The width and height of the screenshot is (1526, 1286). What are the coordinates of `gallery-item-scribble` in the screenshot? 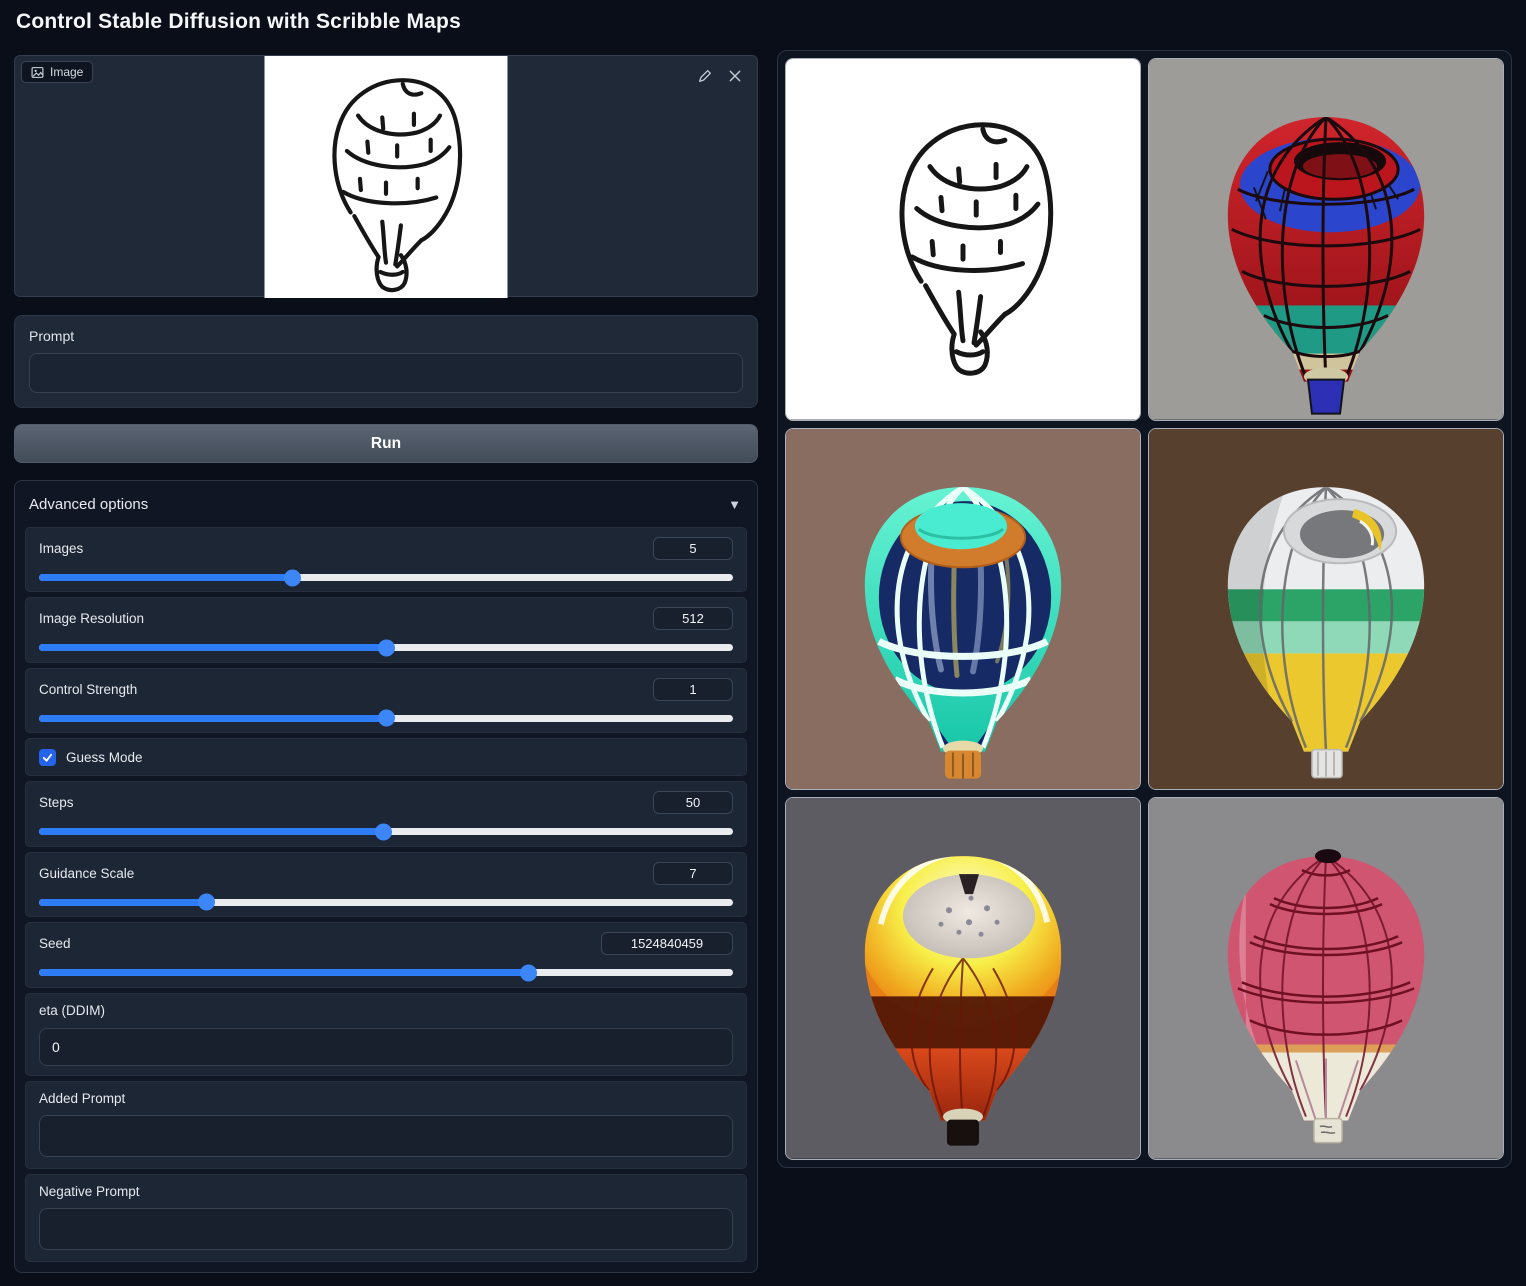 It's located at (963, 239).